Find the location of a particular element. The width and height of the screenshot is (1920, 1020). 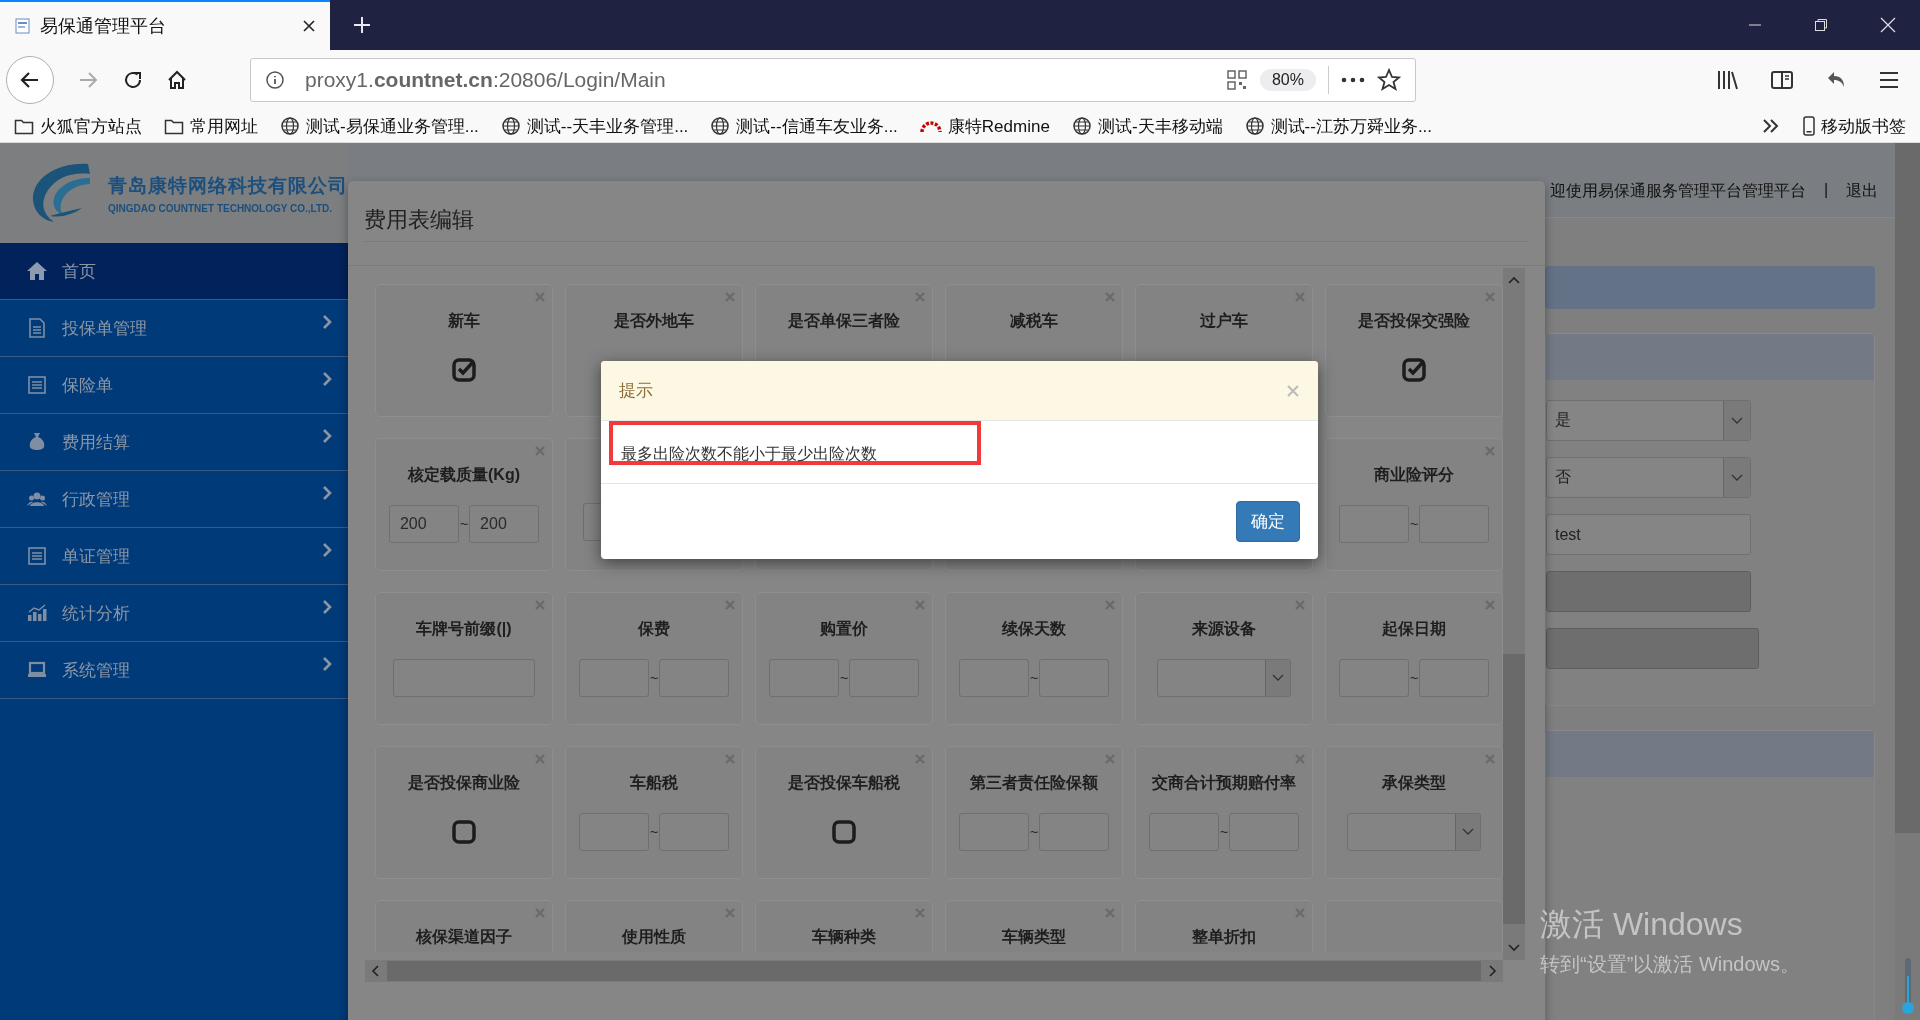

bookmark: 移动版书签 is located at coordinates (1854, 126).